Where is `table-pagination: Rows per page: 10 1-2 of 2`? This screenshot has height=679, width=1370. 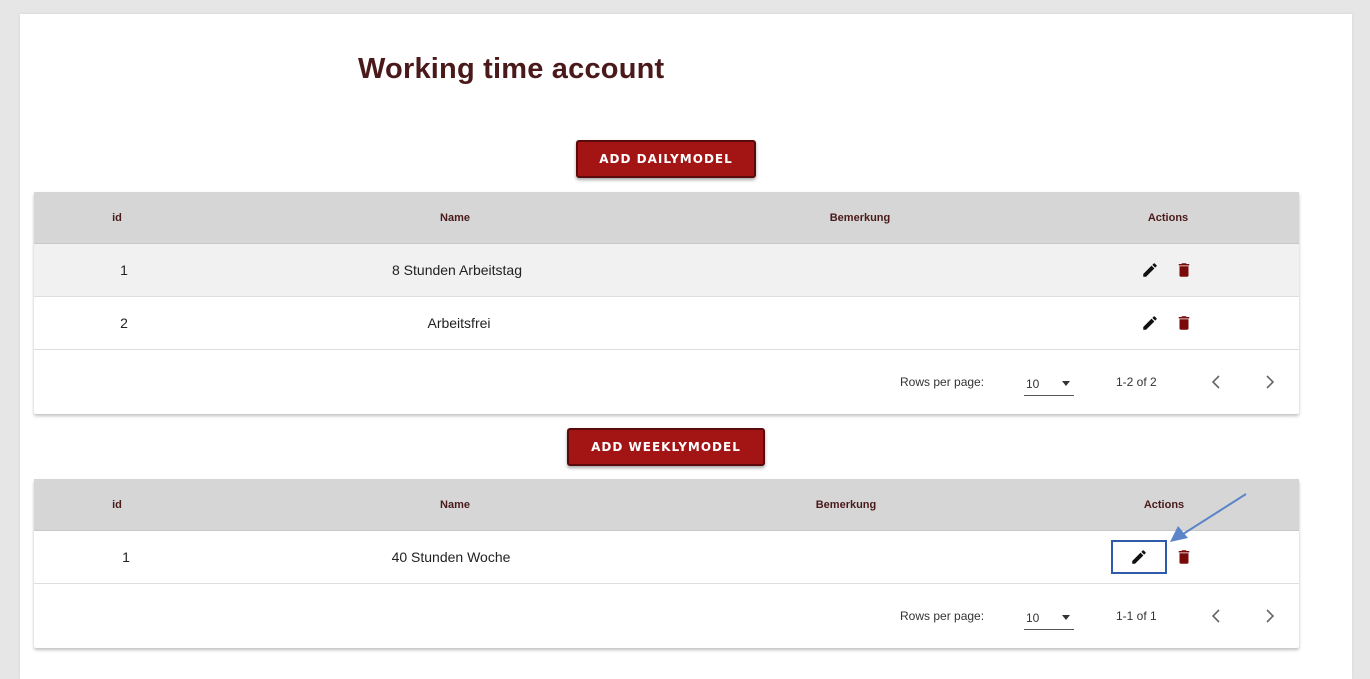 table-pagination: Rows per page: 10 1-2 of 2 is located at coordinates (666, 382).